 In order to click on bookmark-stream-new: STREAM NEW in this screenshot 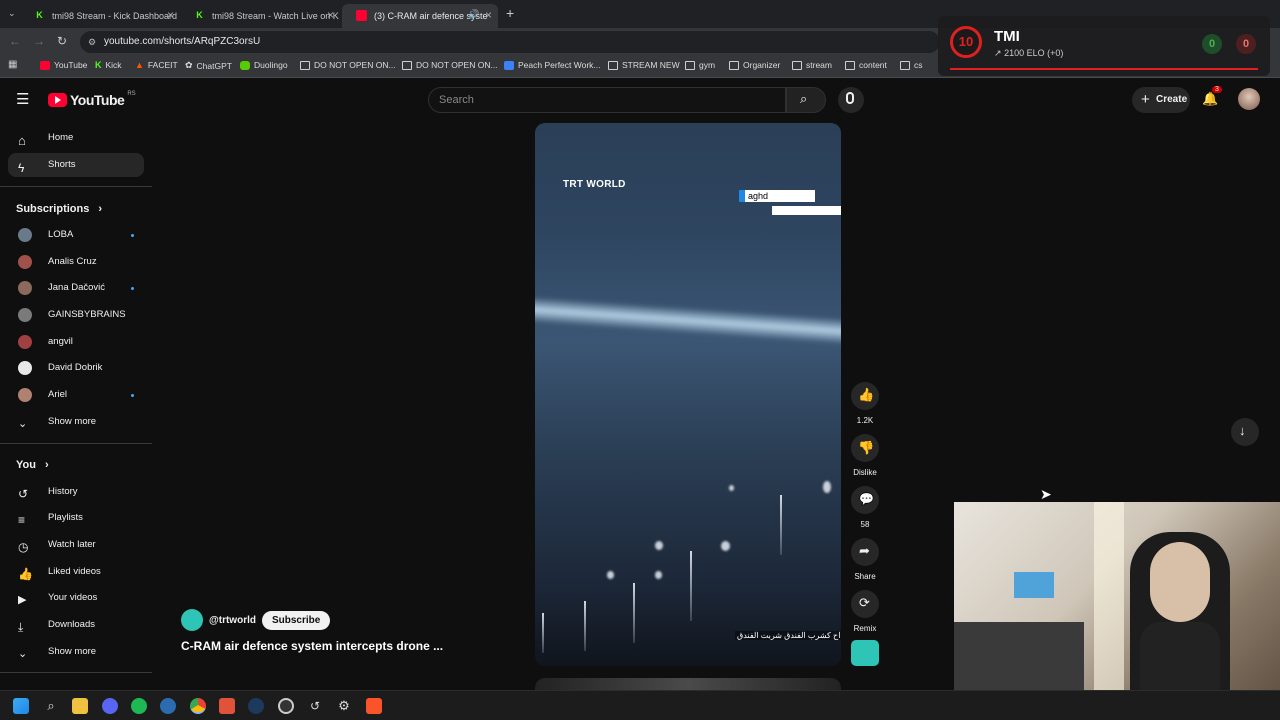, I will do `click(644, 65)`.